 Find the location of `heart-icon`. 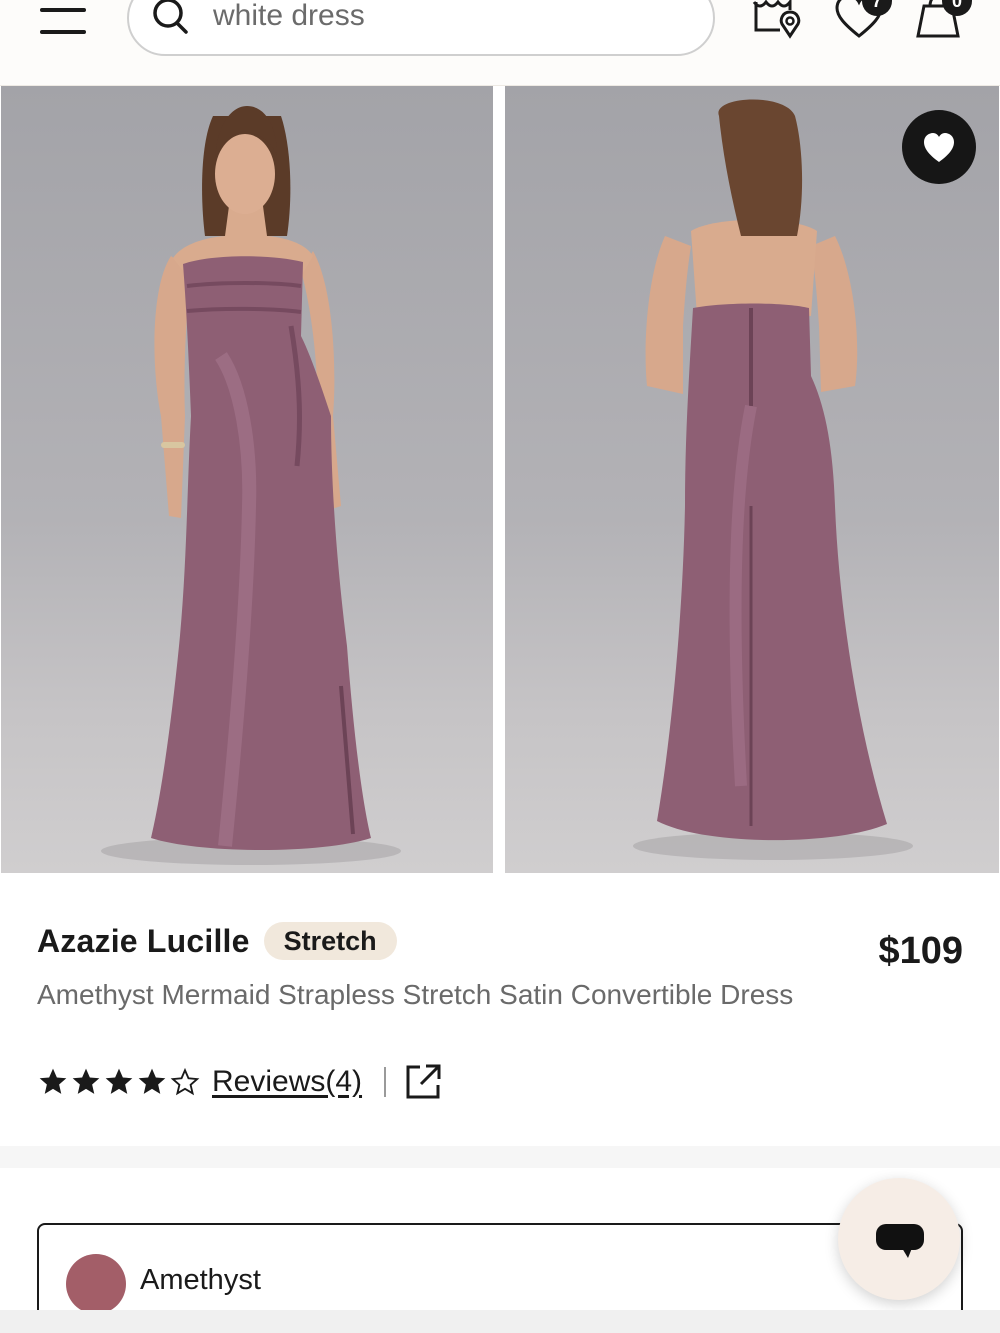

heart-icon is located at coordinates (939, 147).